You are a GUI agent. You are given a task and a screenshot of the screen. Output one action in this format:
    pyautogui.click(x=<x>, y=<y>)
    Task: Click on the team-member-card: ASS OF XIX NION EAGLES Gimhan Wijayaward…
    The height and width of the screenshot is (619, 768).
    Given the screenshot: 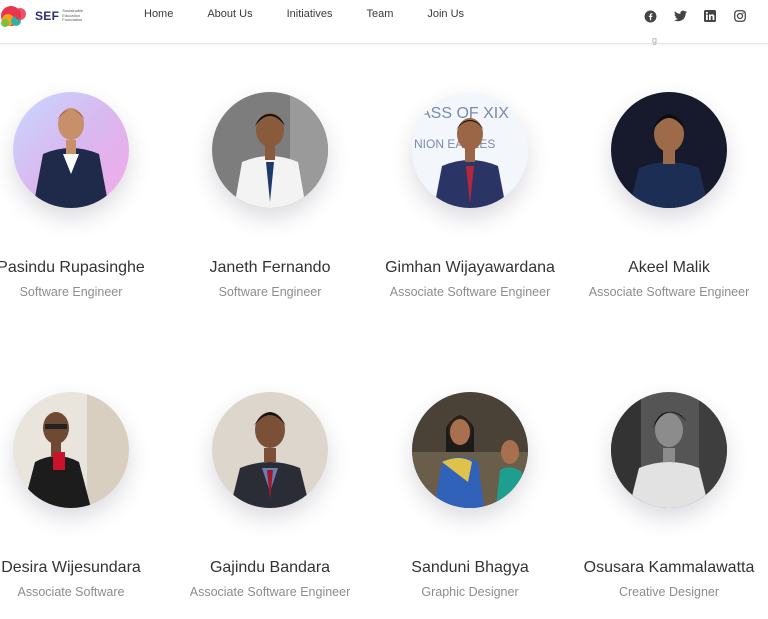 What is the action you would take?
    pyautogui.click(x=470, y=198)
    